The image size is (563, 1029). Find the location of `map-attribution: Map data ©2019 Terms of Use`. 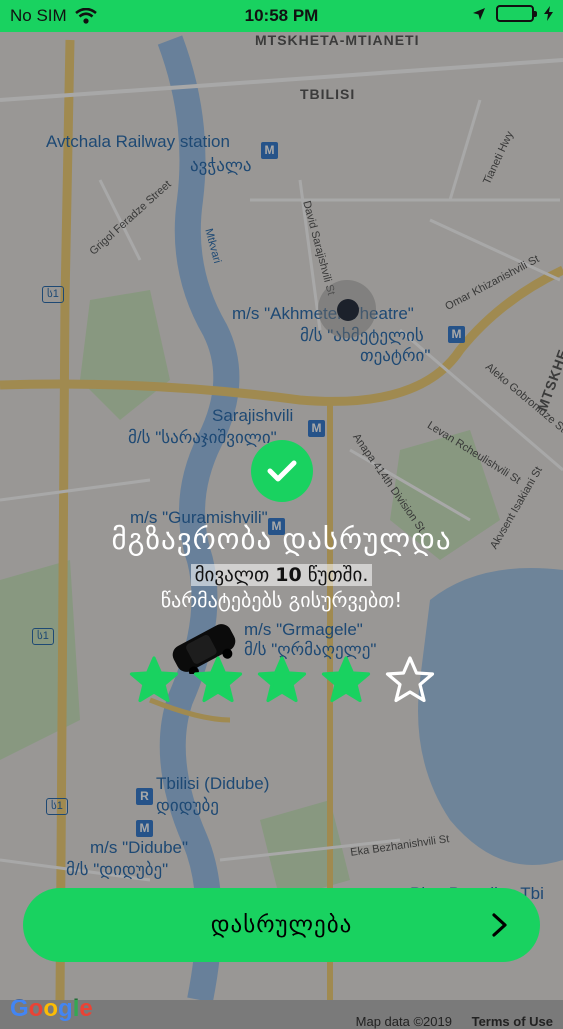

map-attribution: Map data ©2019 Terms of Use is located at coordinates (454, 1021).